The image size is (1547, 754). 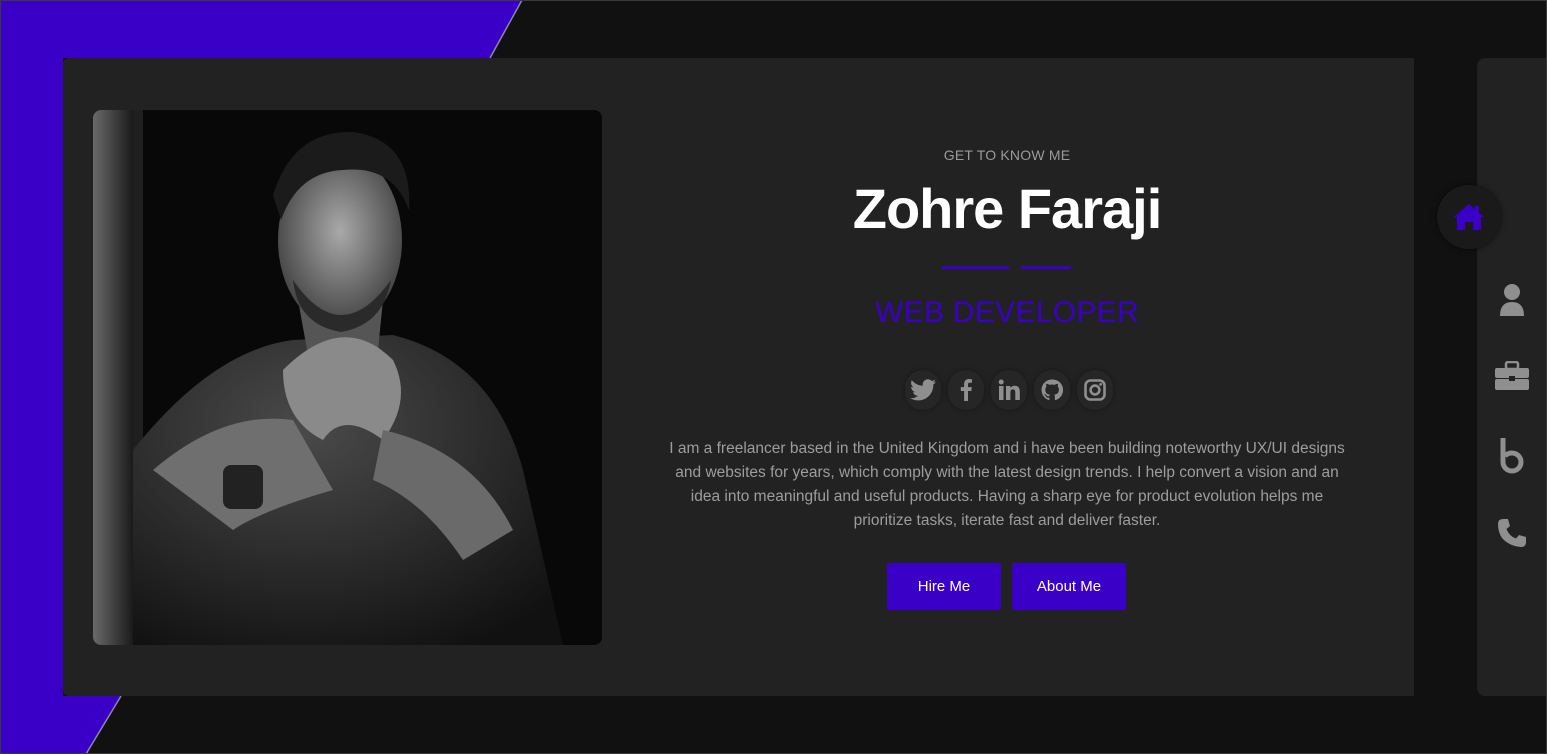 What do you see at coordinates (1095, 390) in the screenshot?
I see `instagram-icon` at bounding box center [1095, 390].